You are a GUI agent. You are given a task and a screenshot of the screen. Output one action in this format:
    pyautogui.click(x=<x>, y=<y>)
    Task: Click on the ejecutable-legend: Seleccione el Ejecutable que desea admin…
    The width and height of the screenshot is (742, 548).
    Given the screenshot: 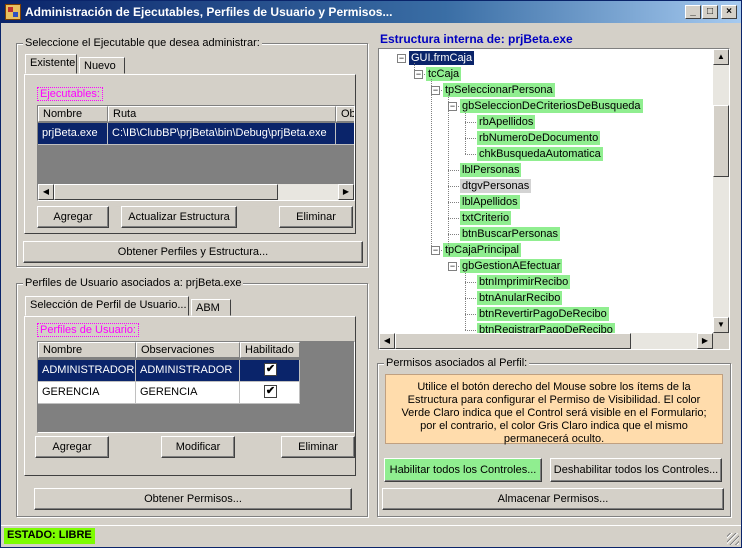 What is the action you would take?
    pyautogui.click(x=142, y=43)
    